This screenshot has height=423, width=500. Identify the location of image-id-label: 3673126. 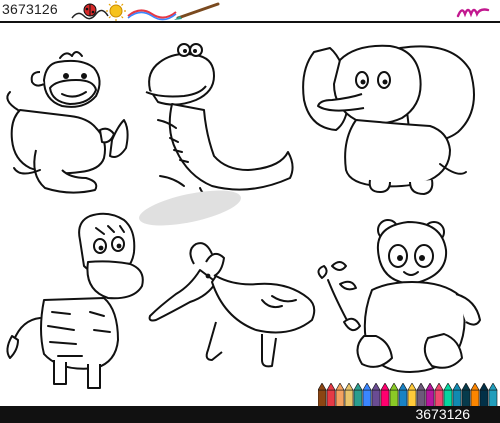
(30, 9).